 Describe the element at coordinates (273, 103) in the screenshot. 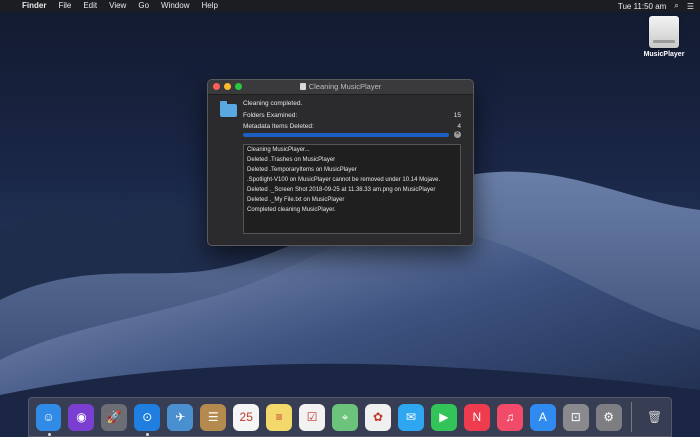

I see `status-text: Cleaning completed.` at that location.